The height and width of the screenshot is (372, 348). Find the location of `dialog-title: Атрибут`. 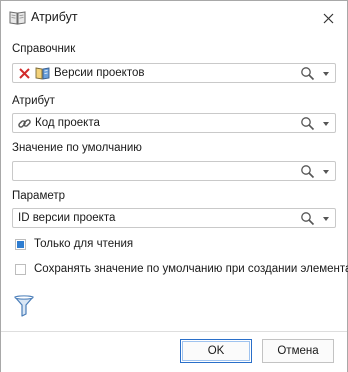

dialog-title: Атрибут is located at coordinates (54, 17).